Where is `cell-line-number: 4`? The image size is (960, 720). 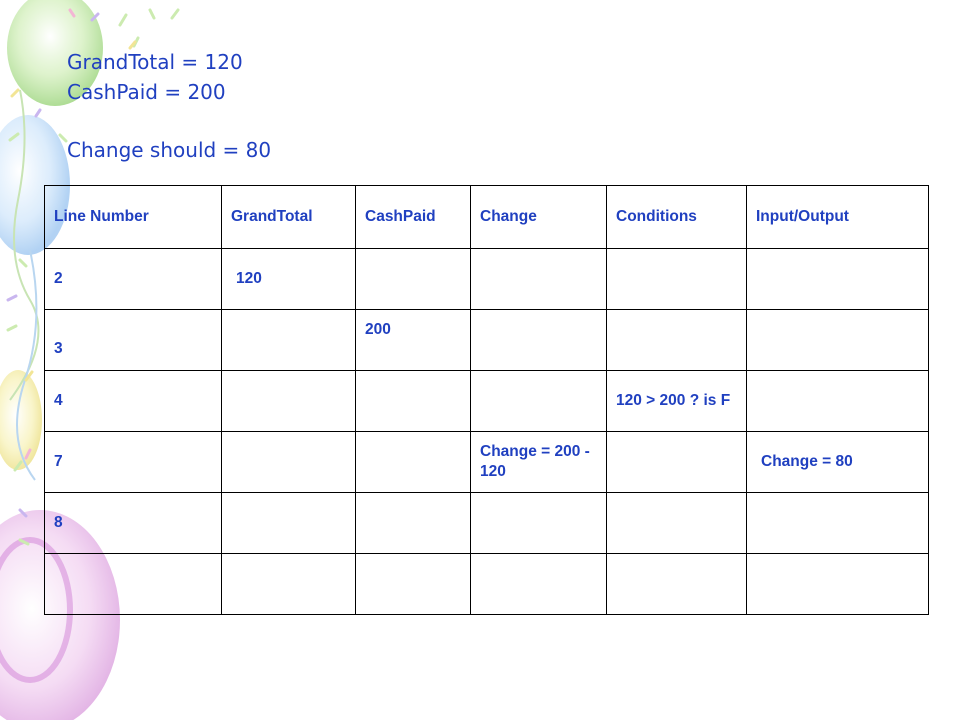 cell-line-number: 4 is located at coordinates (133, 401).